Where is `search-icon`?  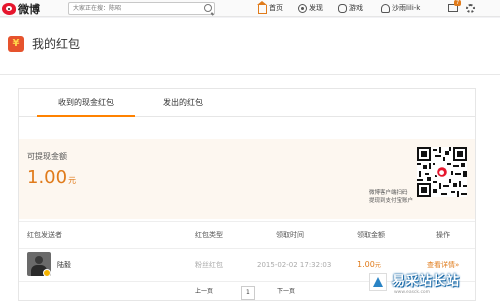 search-icon is located at coordinates (208, 8).